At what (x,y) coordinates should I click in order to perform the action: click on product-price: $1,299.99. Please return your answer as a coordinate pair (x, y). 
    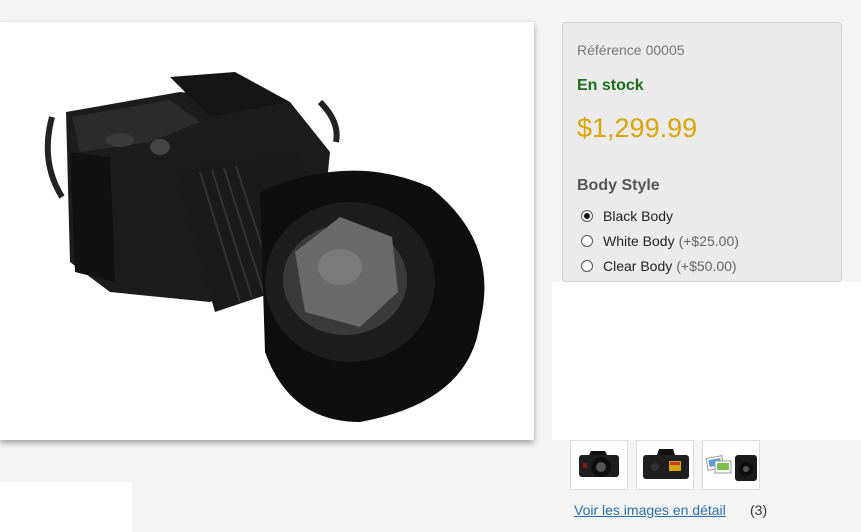
    Looking at the image, I should click on (637, 128).